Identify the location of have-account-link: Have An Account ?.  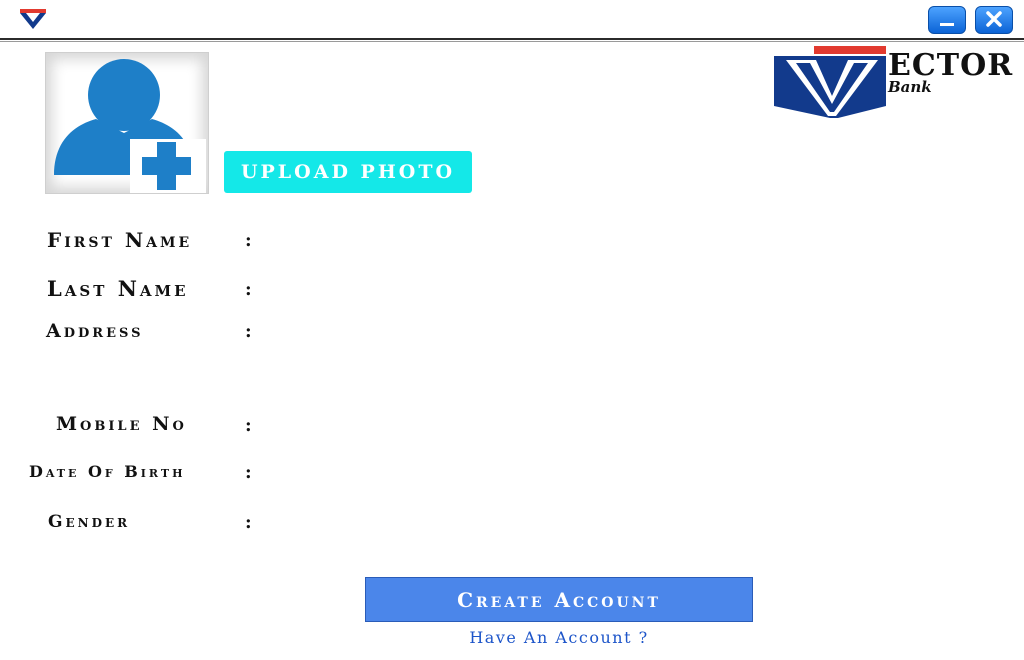
(559, 637).